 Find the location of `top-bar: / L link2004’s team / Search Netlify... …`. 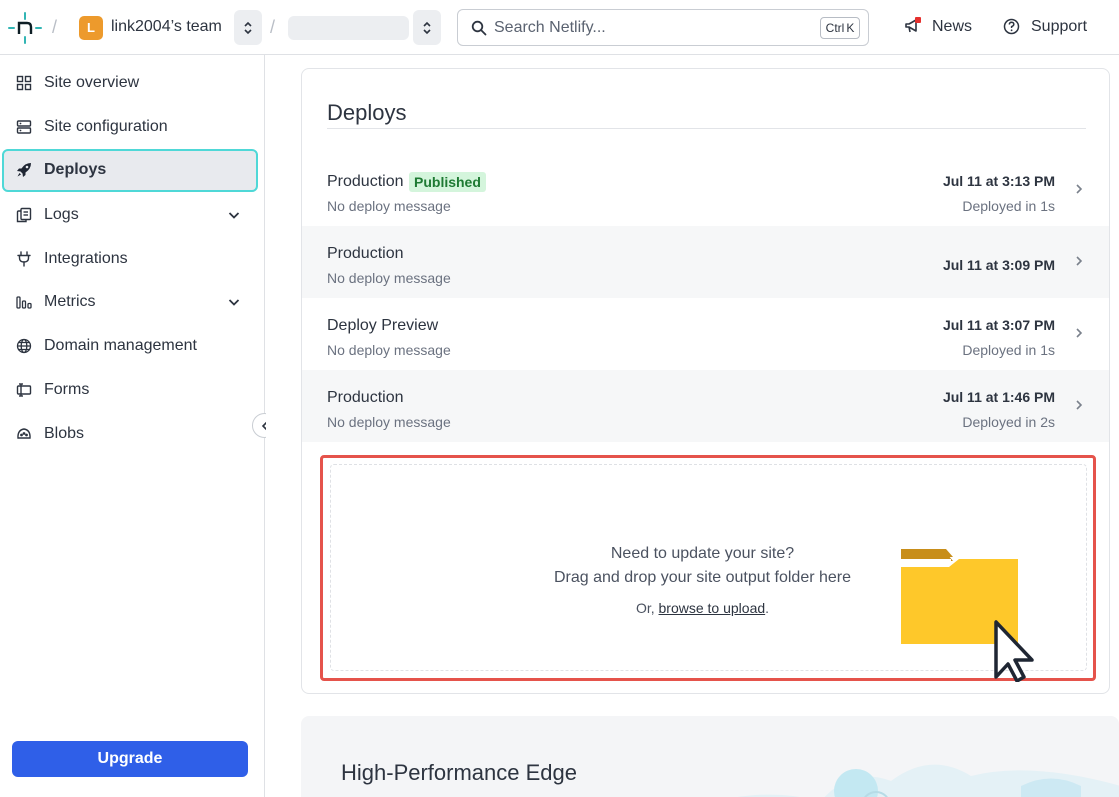

top-bar: / L link2004’s team / Search Netlify... … is located at coordinates (559, 27).